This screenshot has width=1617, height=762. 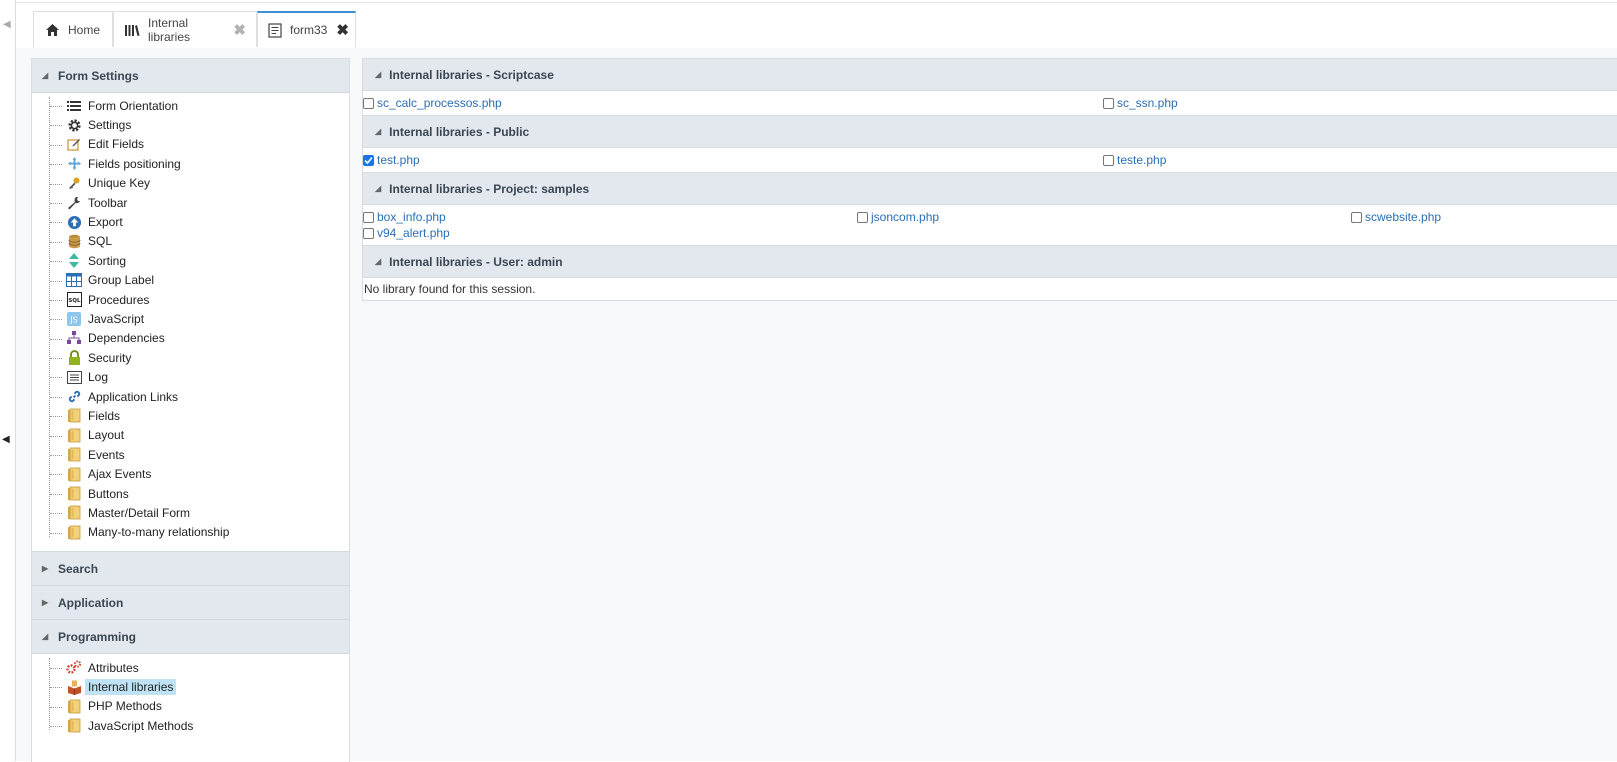 What do you see at coordinates (398, 160) in the screenshot?
I see `library-link: test.php` at bounding box center [398, 160].